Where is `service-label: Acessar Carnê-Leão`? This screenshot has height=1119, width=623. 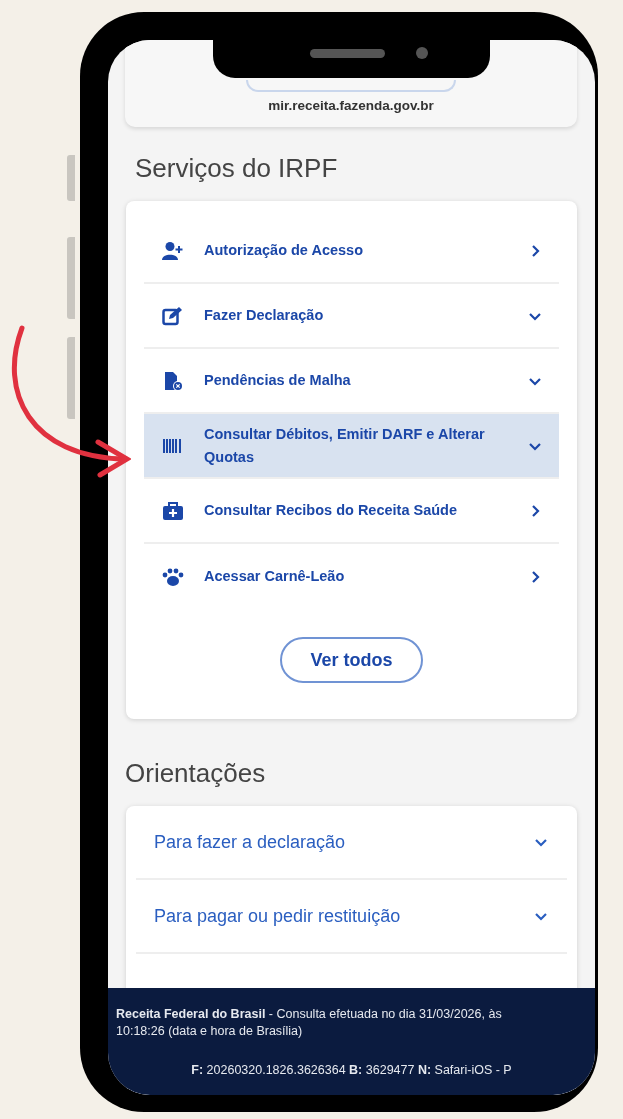 service-label: Acessar Carnê-Leão is located at coordinates (275, 577).